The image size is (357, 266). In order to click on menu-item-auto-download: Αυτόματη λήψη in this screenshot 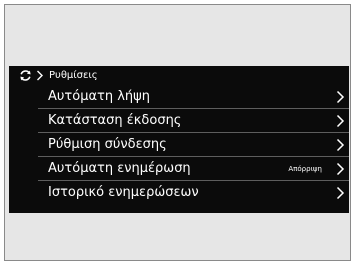, I will do `click(193, 97)`.